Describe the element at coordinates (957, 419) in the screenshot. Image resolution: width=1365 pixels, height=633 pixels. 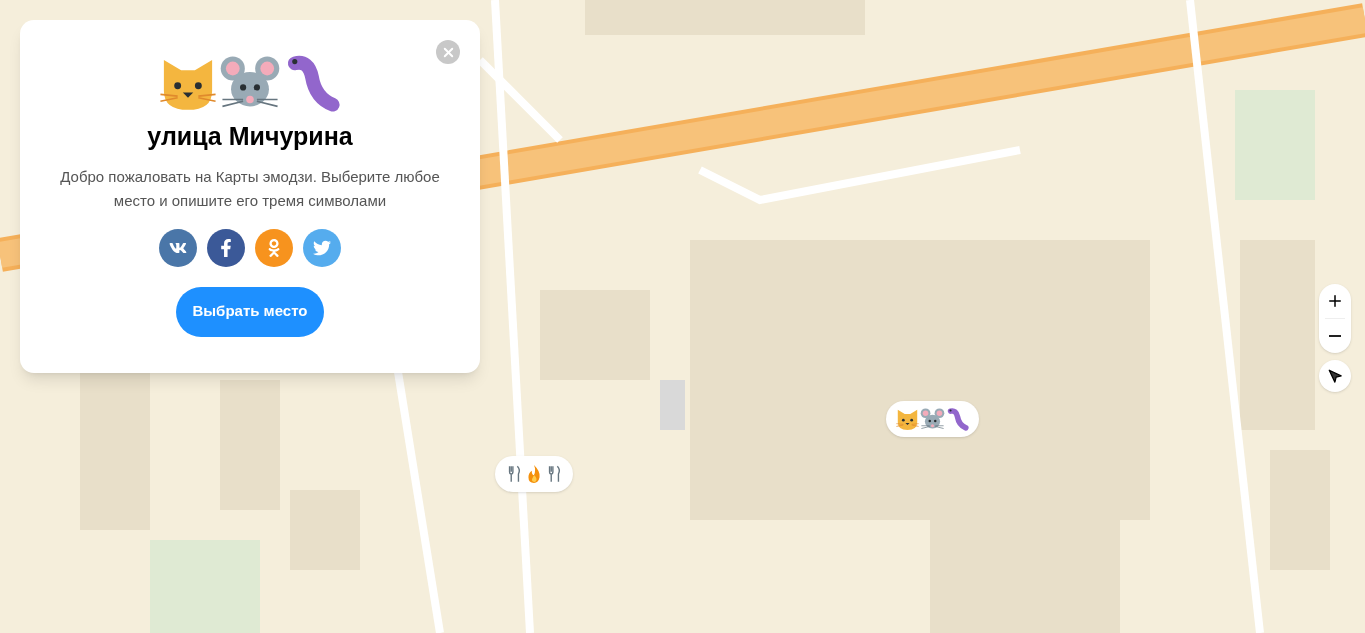
I see `caterpillar-icon` at that location.